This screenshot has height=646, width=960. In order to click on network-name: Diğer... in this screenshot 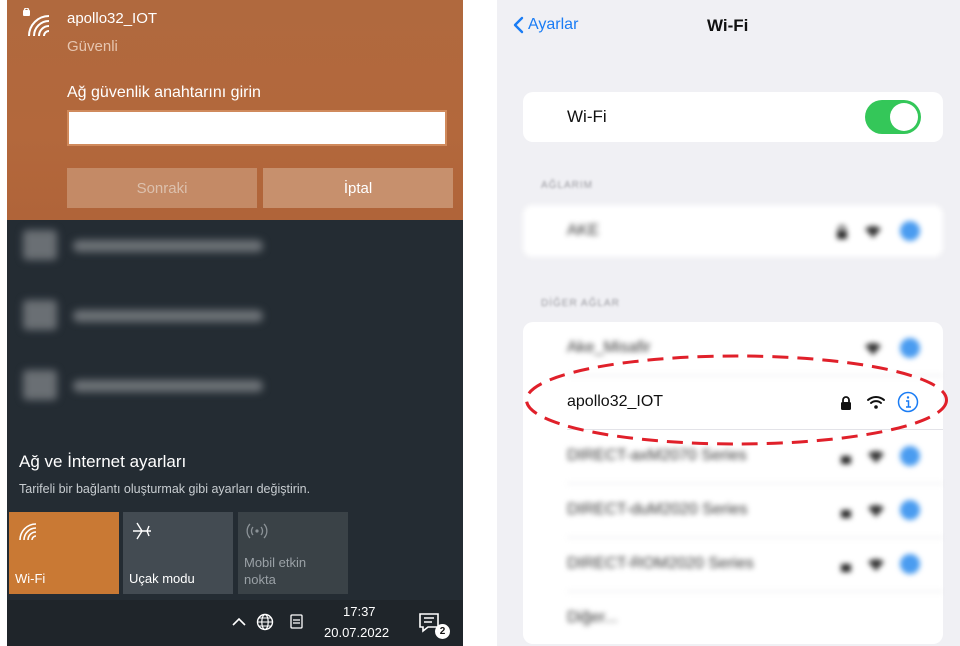, I will do `click(592, 617)`.